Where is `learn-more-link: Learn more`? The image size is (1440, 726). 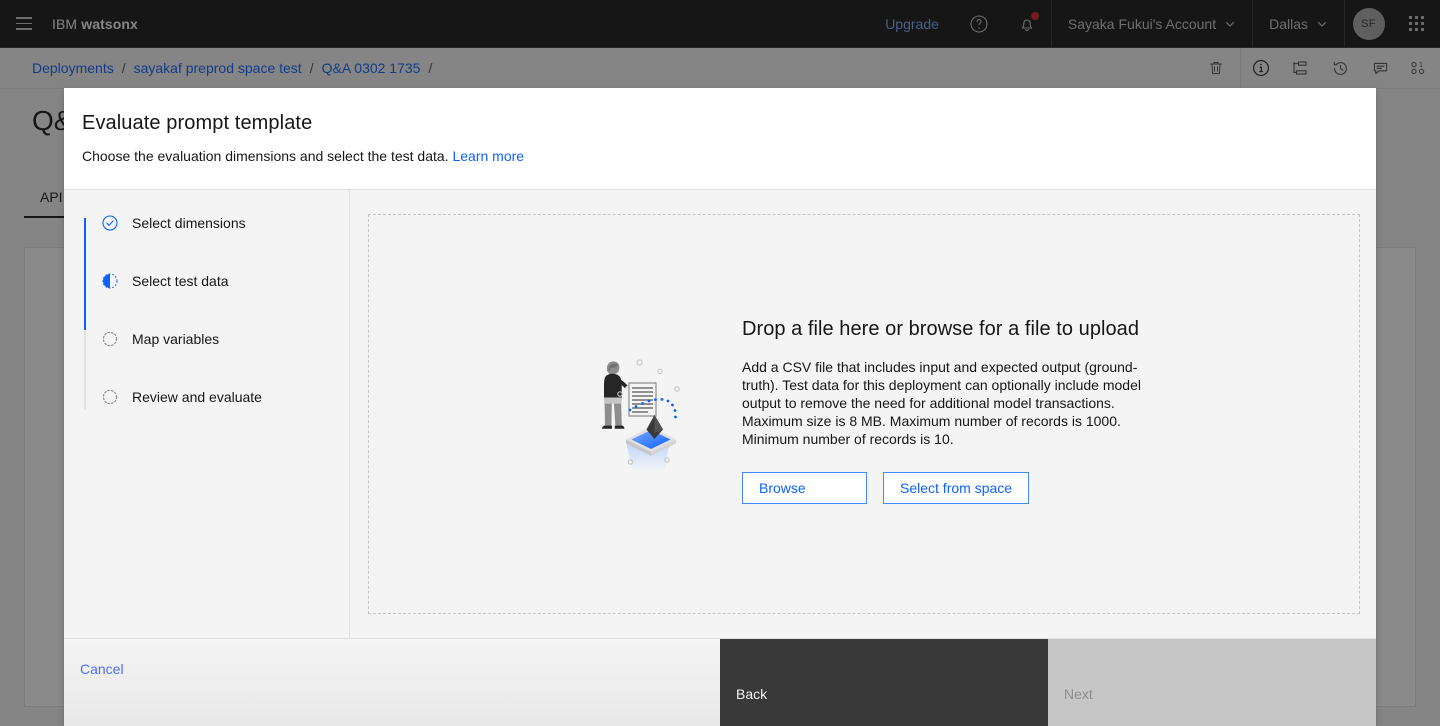 learn-more-link: Learn more is located at coordinates (488, 156).